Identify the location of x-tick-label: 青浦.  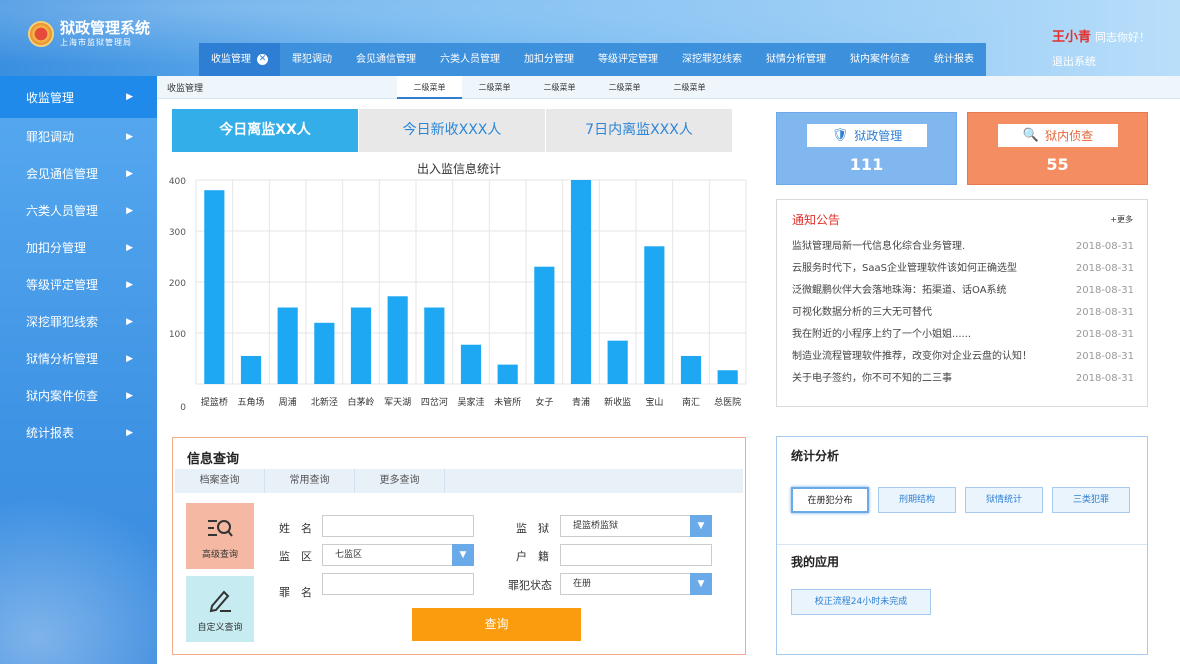
(581, 402).